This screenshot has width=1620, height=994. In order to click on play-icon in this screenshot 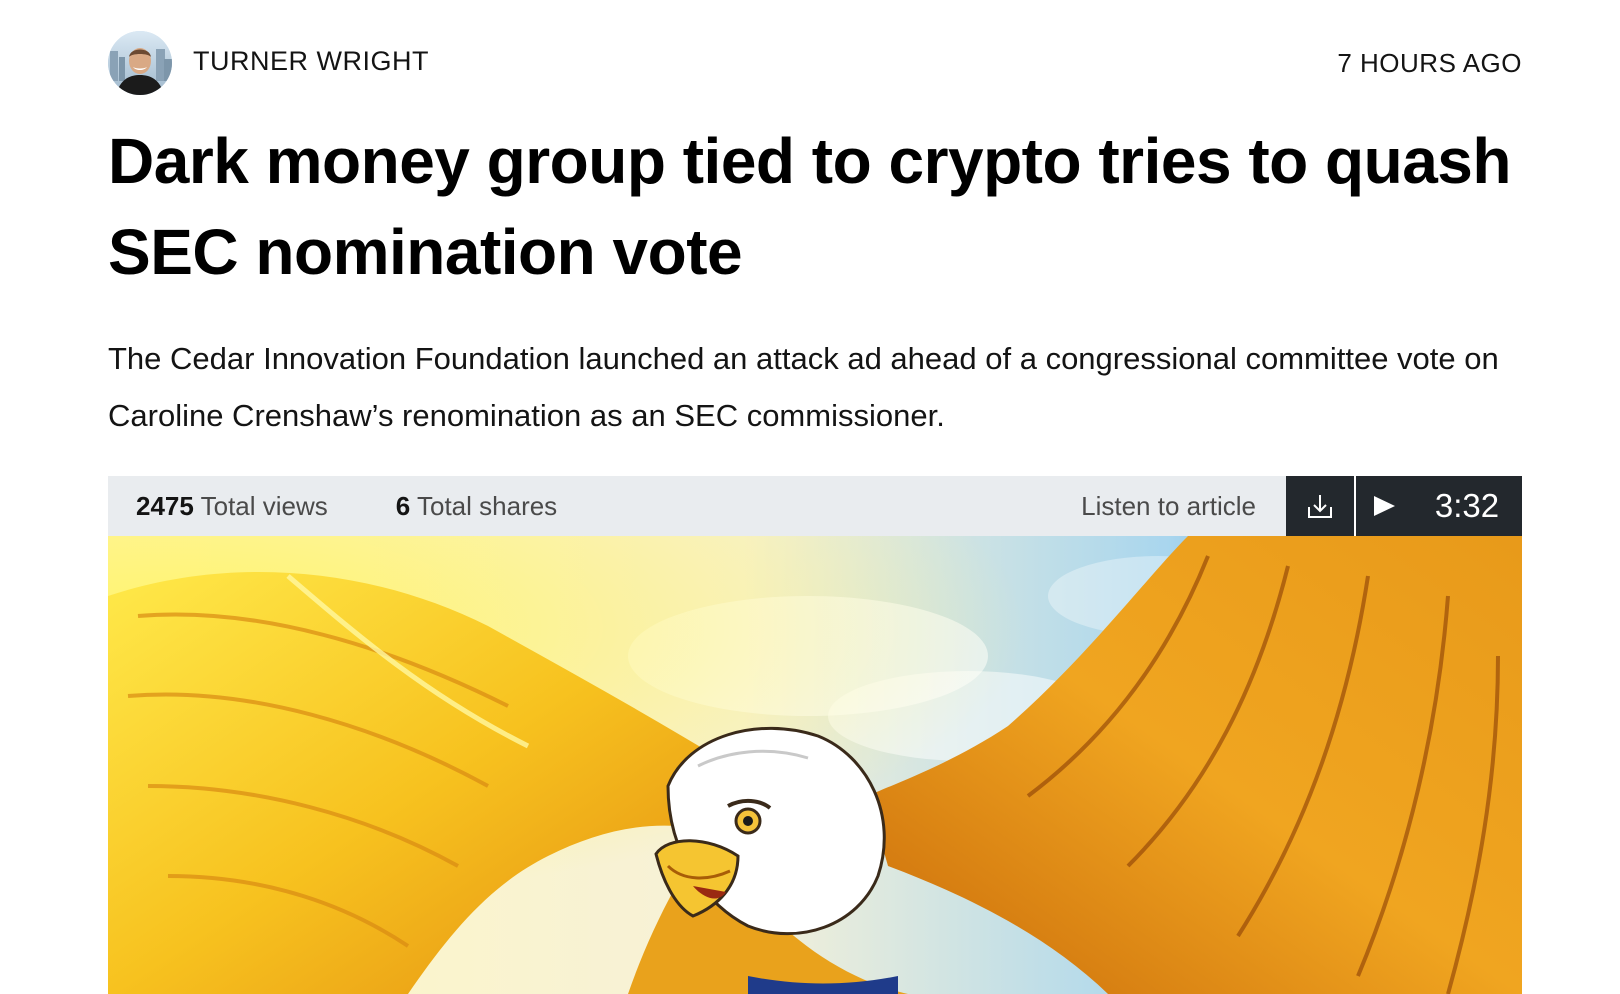, I will do `click(1384, 506)`.